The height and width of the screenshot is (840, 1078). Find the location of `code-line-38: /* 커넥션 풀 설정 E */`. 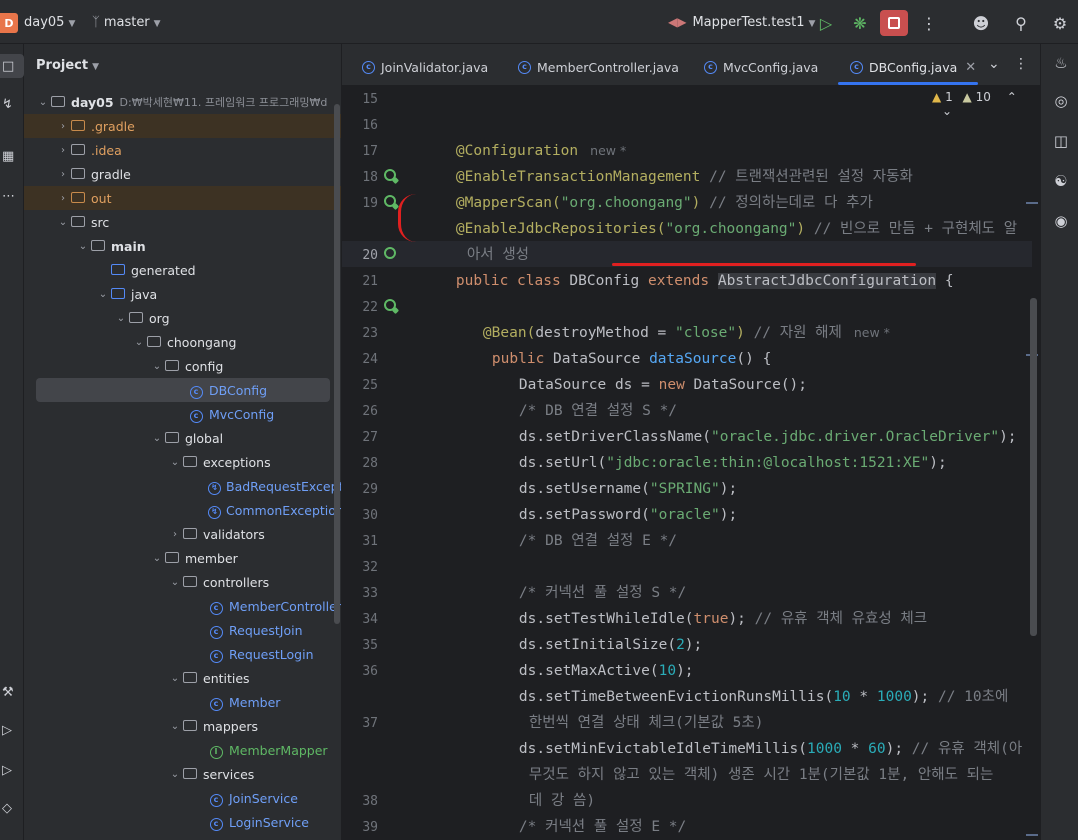

code-line-38: /* 커넥션 풀 설정 E */ is located at coordinates (585, 811).